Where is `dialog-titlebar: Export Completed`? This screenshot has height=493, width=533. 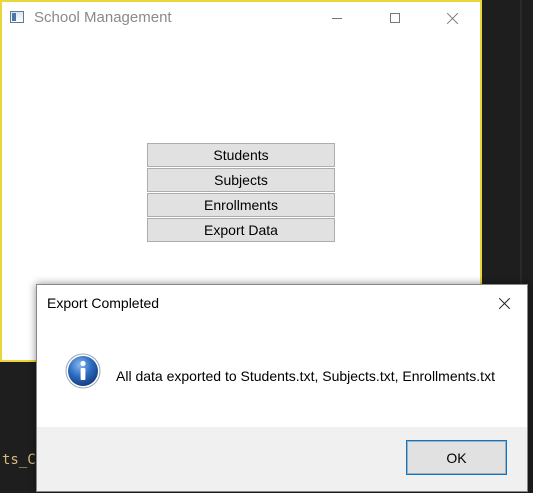 dialog-titlebar: Export Completed is located at coordinates (282, 303).